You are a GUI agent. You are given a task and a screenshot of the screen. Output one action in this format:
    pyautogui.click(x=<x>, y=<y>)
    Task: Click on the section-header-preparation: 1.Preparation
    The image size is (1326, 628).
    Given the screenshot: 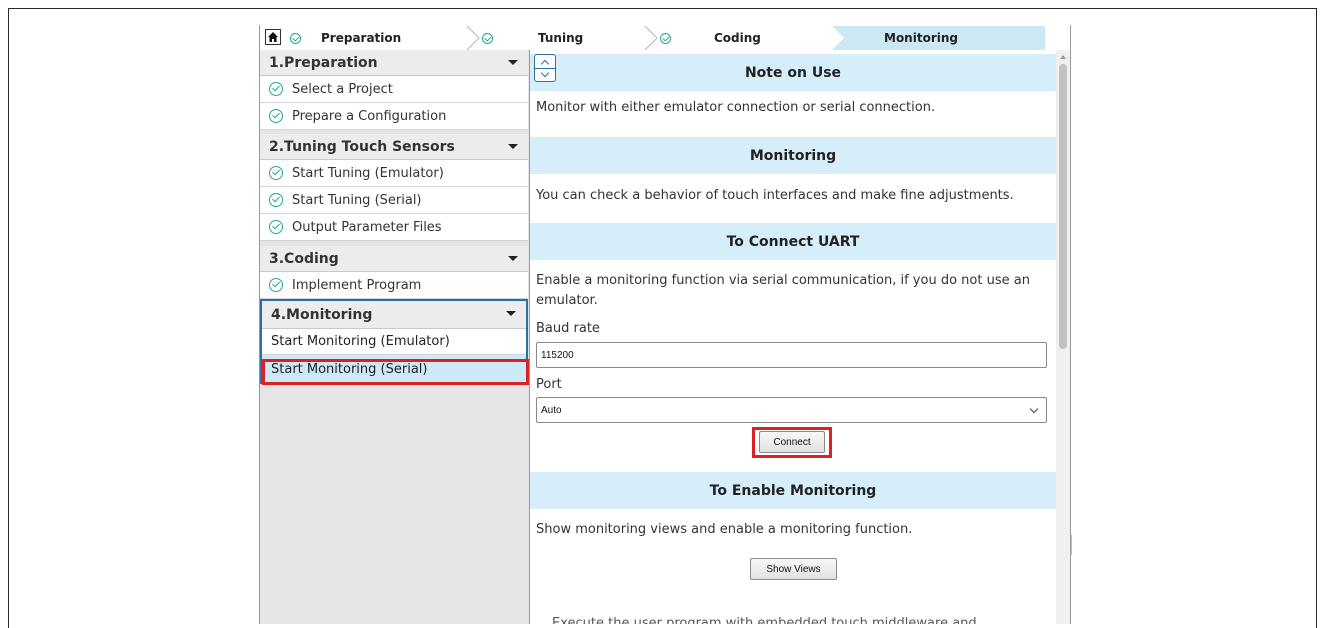 What is the action you would take?
    pyautogui.click(x=394, y=63)
    